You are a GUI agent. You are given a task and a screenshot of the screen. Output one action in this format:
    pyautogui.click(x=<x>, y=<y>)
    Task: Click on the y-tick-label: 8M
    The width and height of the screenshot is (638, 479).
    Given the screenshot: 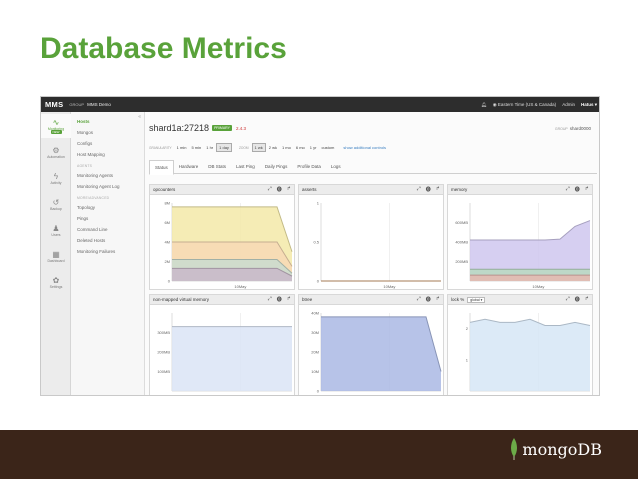 What is the action you would take?
    pyautogui.click(x=167, y=203)
    